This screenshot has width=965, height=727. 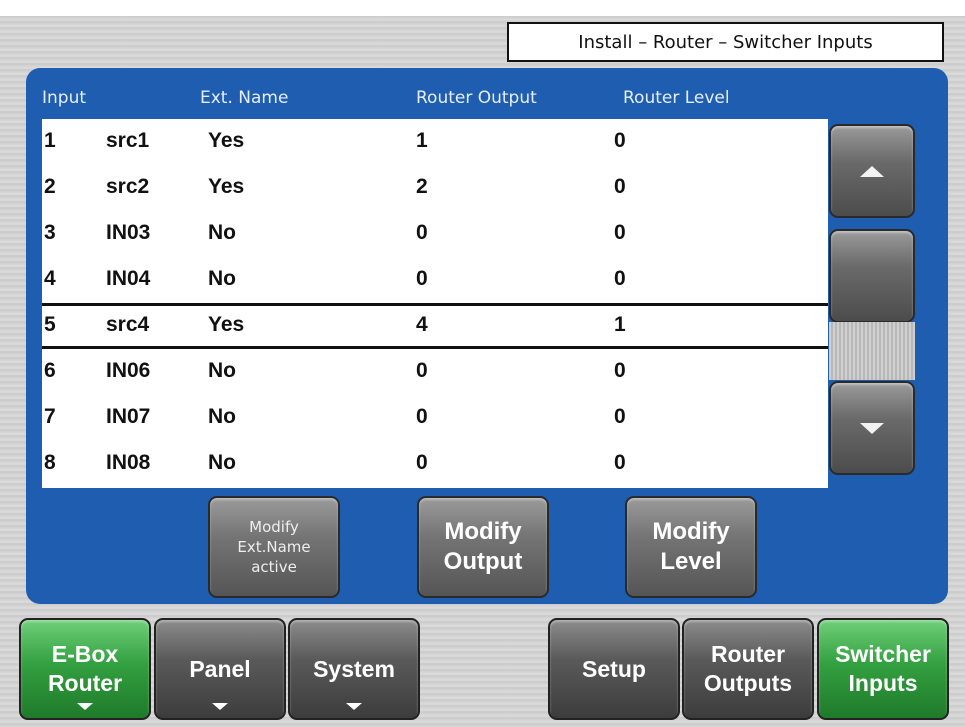 What do you see at coordinates (482, 8) in the screenshot?
I see `caption-strip` at bounding box center [482, 8].